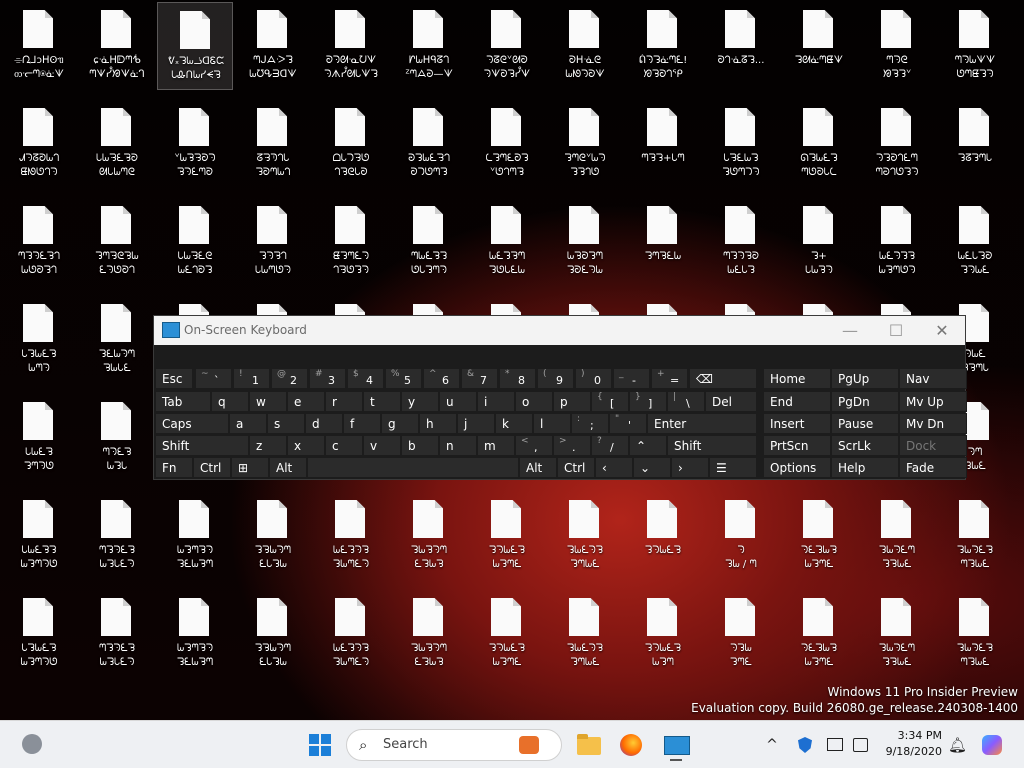  I want to click on on-screen-keyboard-taskbar-icon, so click(676, 745).